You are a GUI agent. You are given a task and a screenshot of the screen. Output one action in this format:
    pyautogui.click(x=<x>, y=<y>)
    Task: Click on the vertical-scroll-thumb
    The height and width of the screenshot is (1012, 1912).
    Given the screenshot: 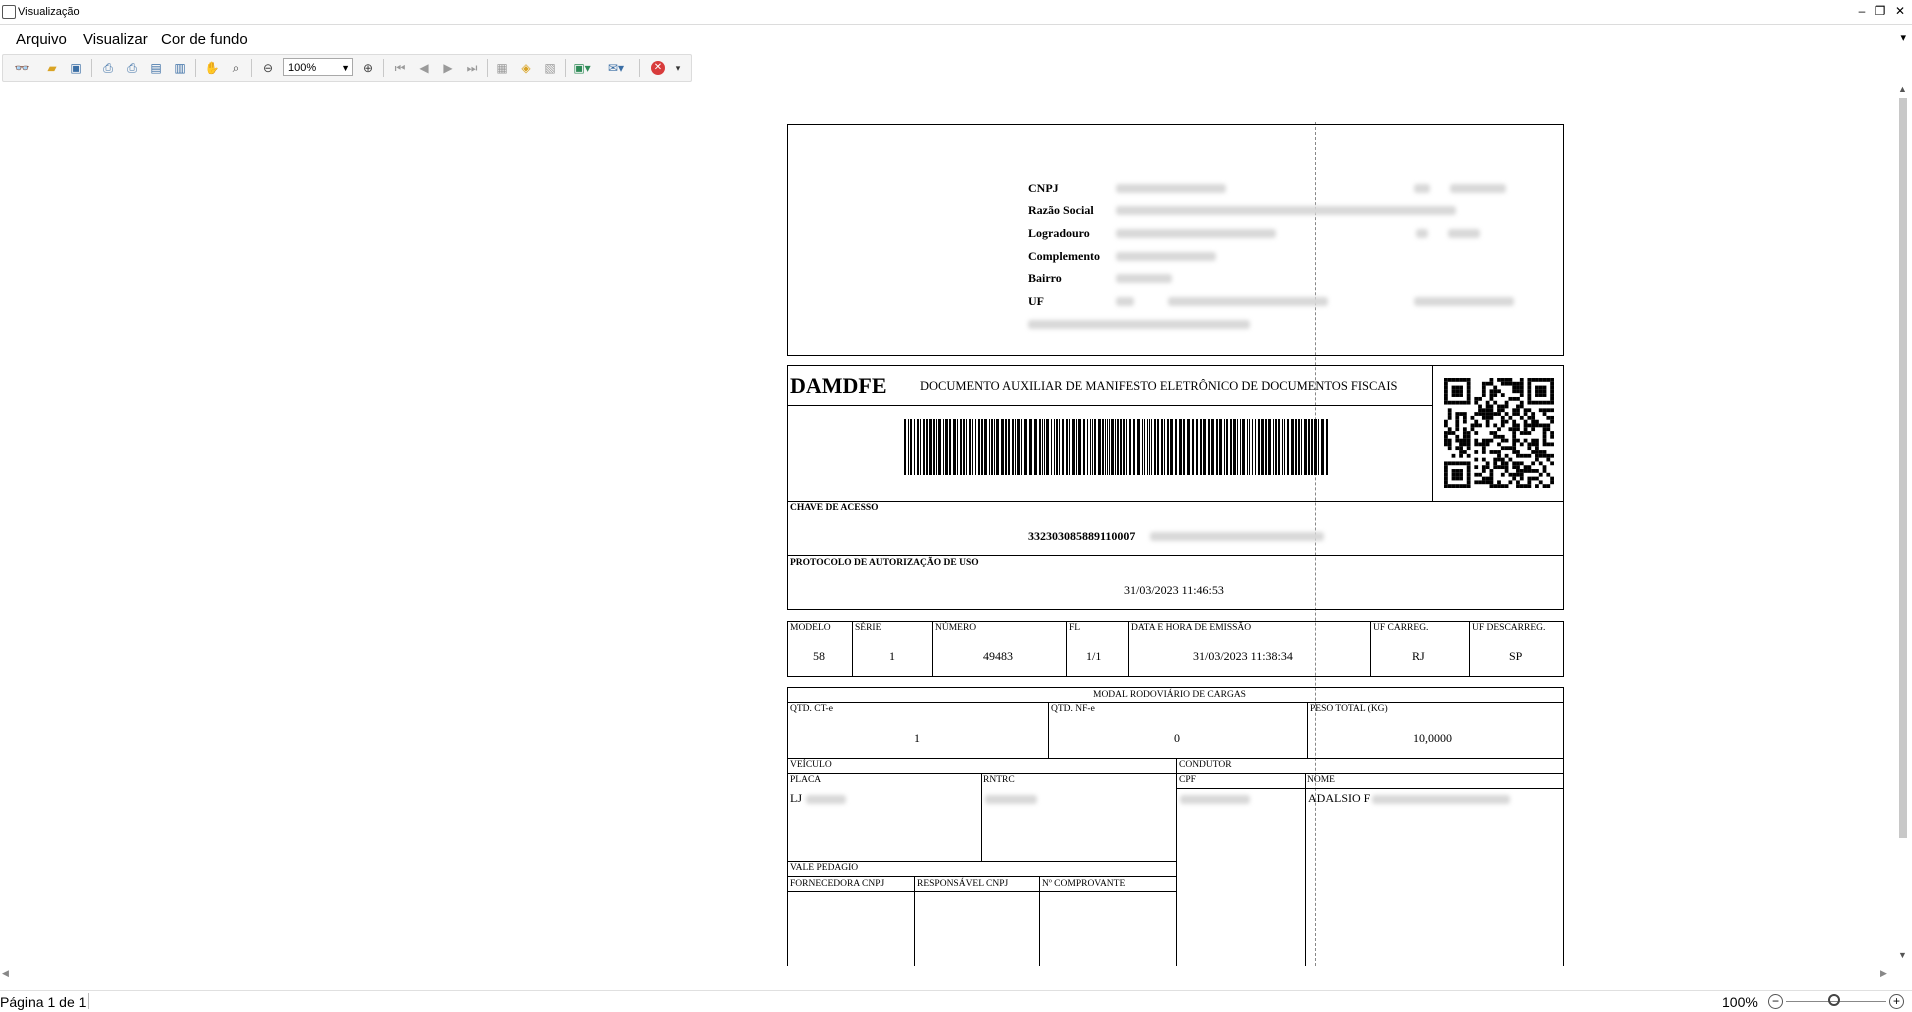 What is the action you would take?
    pyautogui.click(x=1903, y=468)
    